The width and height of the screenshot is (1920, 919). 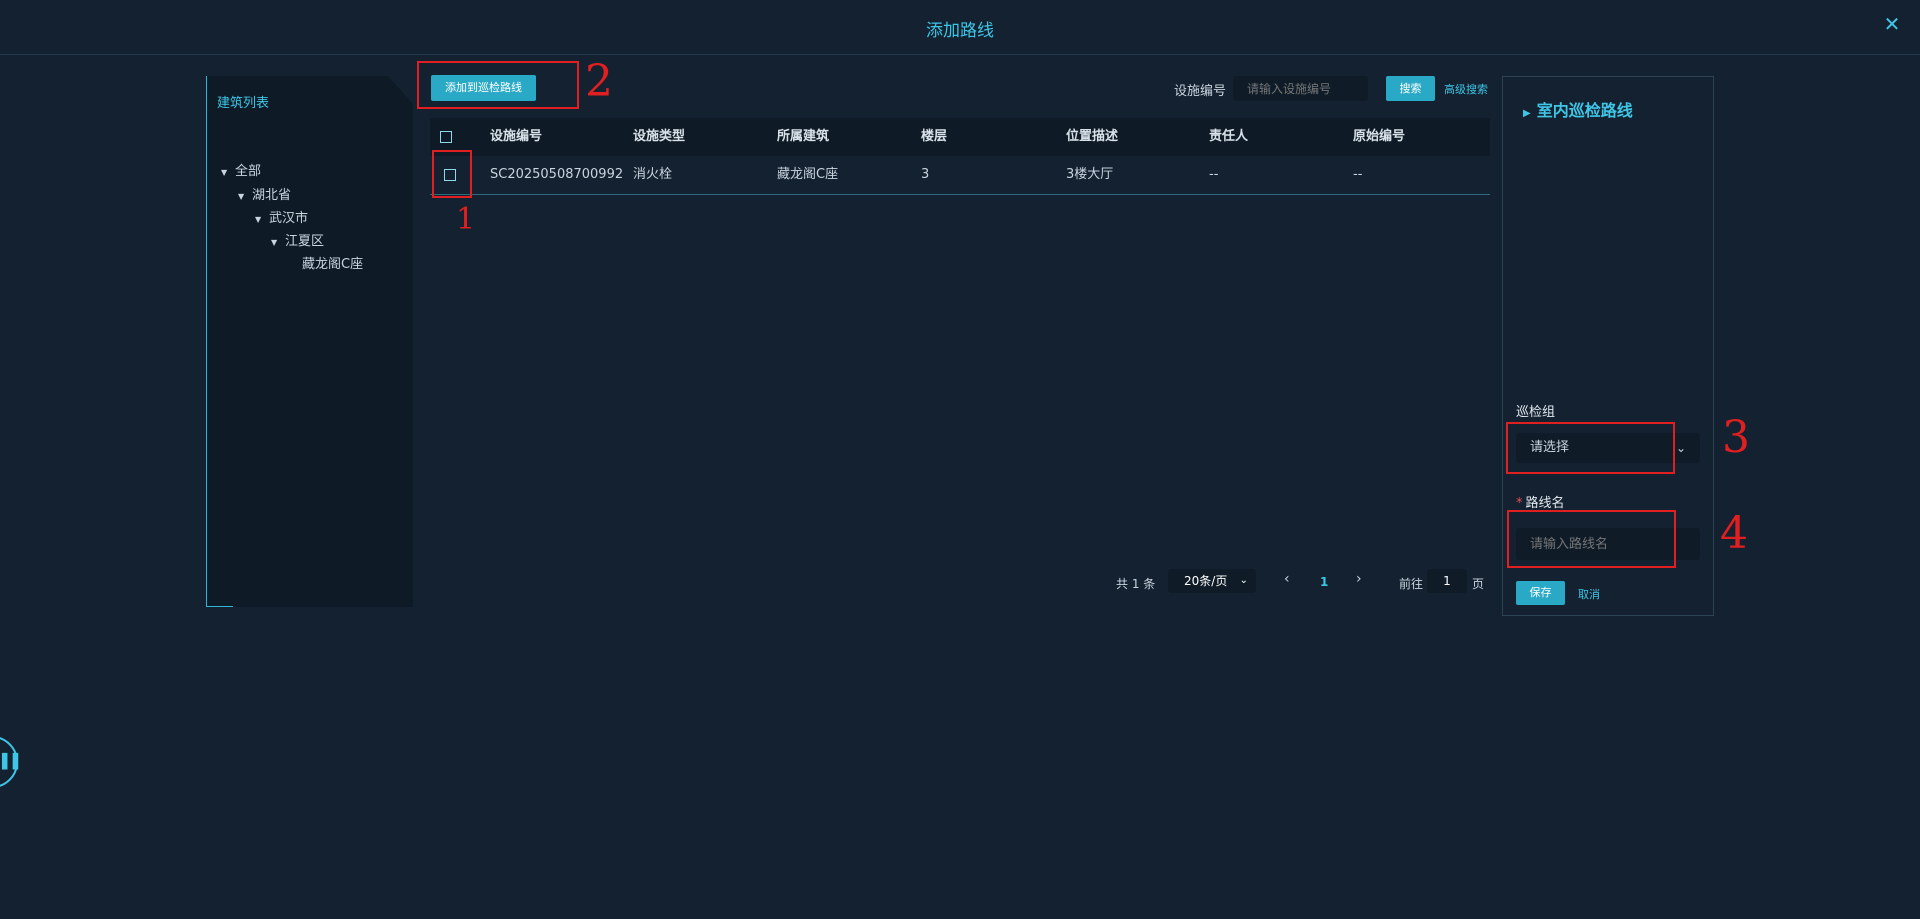 I want to click on tree-node-province: ▼ 湖北省, so click(x=264, y=193).